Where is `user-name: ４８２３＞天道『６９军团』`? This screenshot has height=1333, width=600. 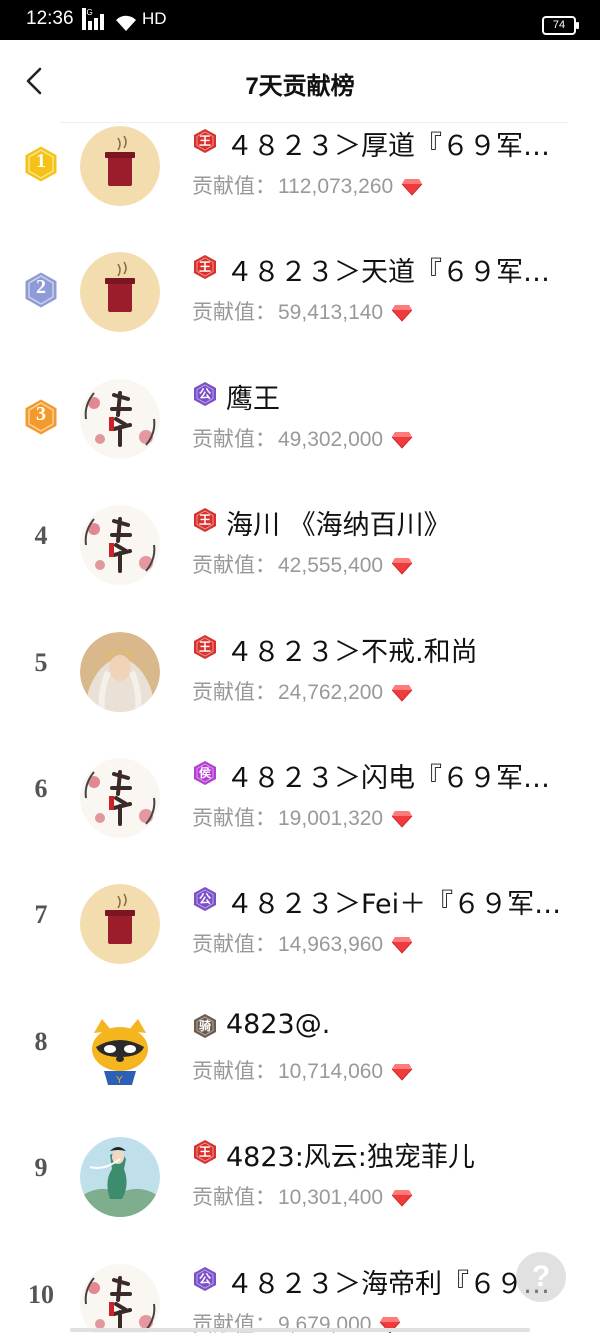
user-name: ４８２３＞天道『６９军团』 is located at coordinates (399, 273).